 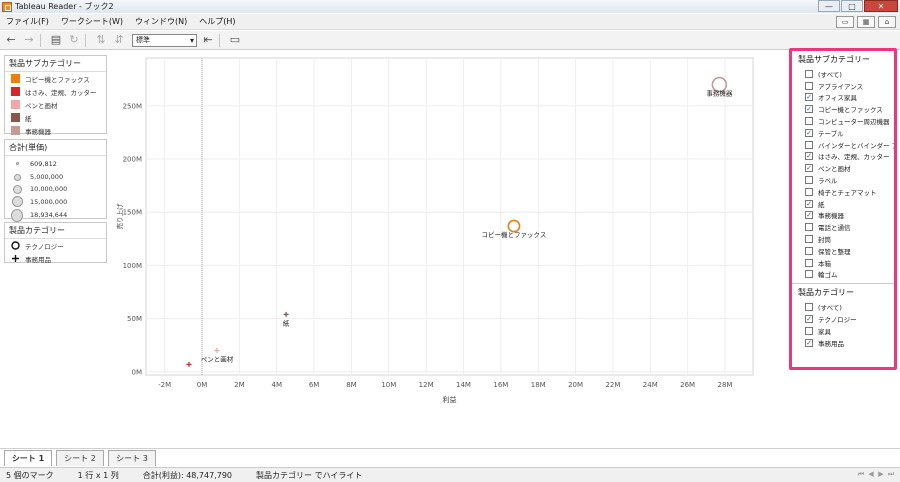 What do you see at coordinates (881, 474) in the screenshot?
I see `next-sheet-icon: ▶` at bounding box center [881, 474].